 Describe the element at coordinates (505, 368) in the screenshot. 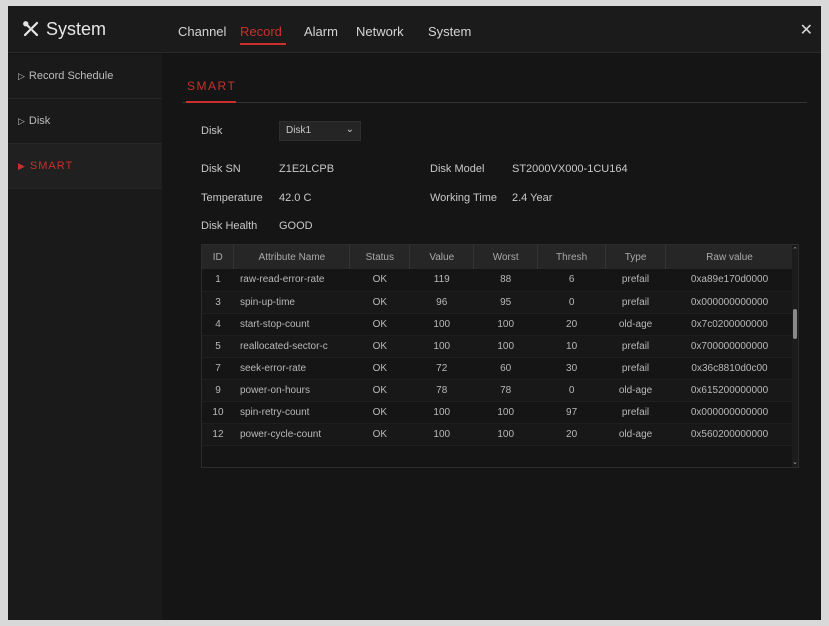

I see `cell-worst: 60` at that location.